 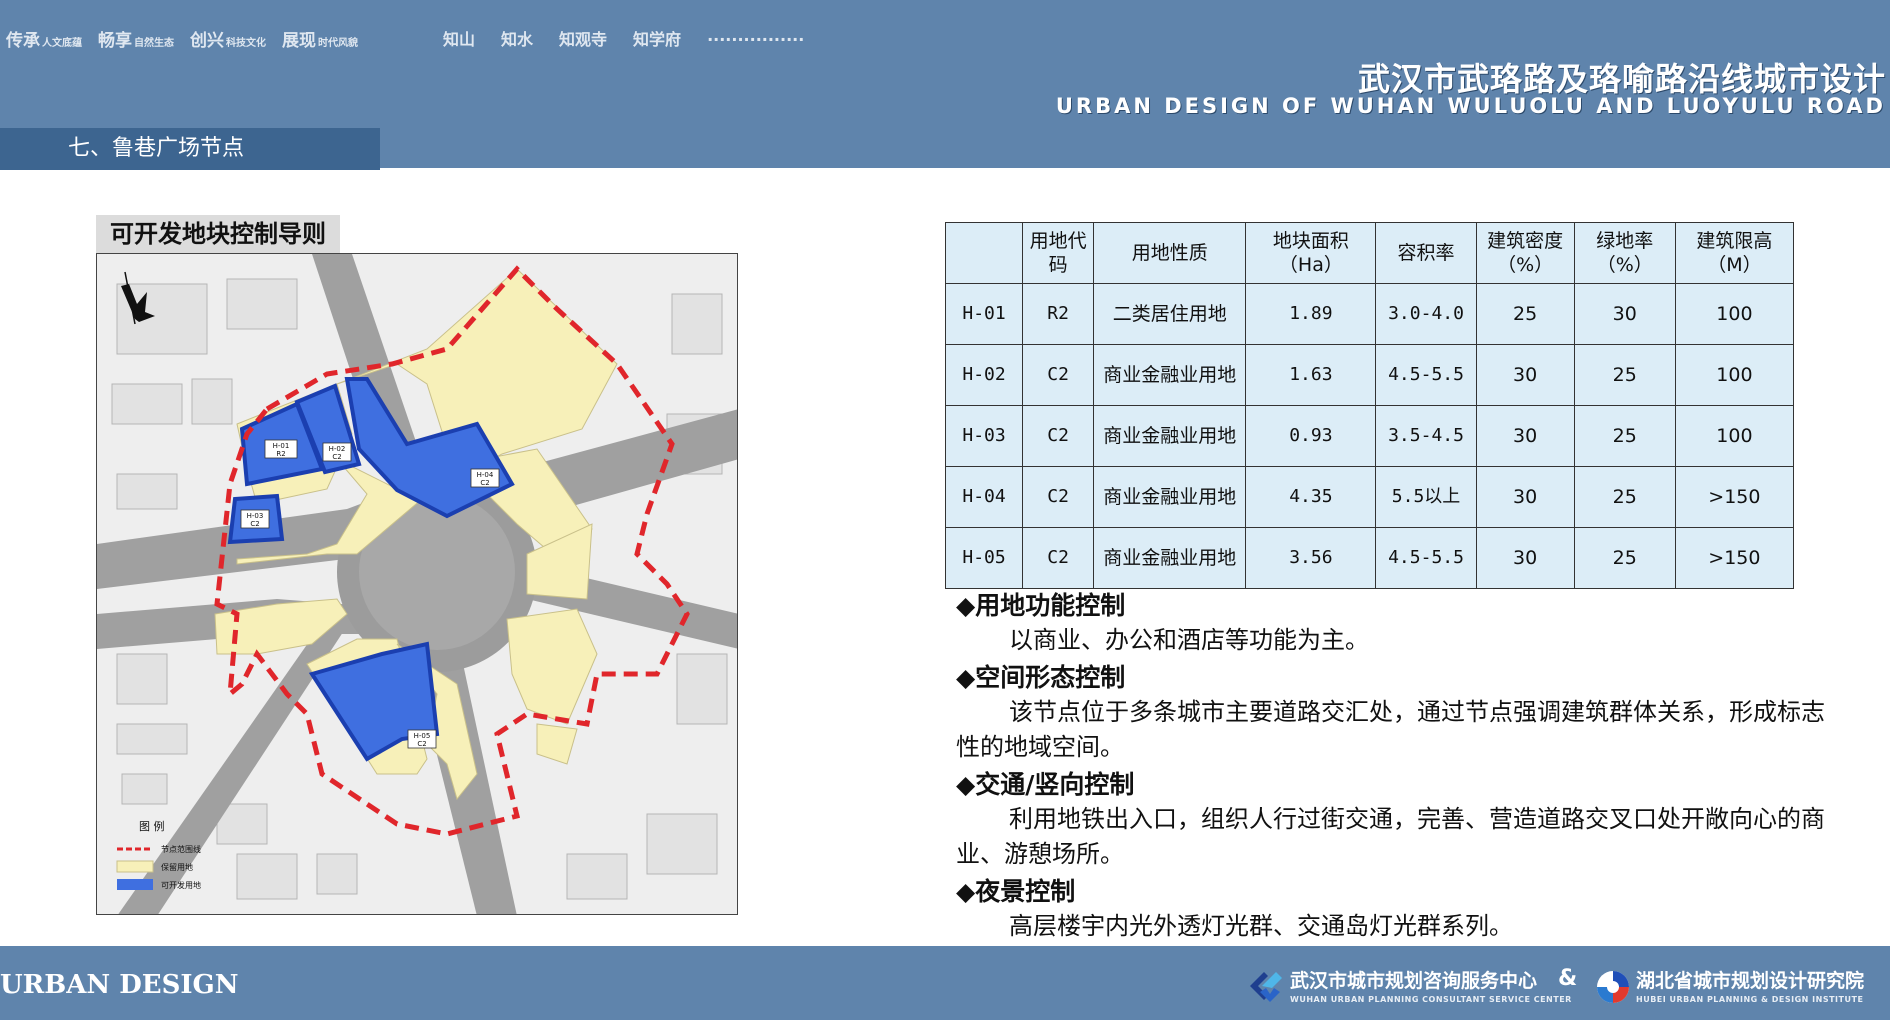 I want to click on table-cell: 5.5以上, so click(x=1426, y=497).